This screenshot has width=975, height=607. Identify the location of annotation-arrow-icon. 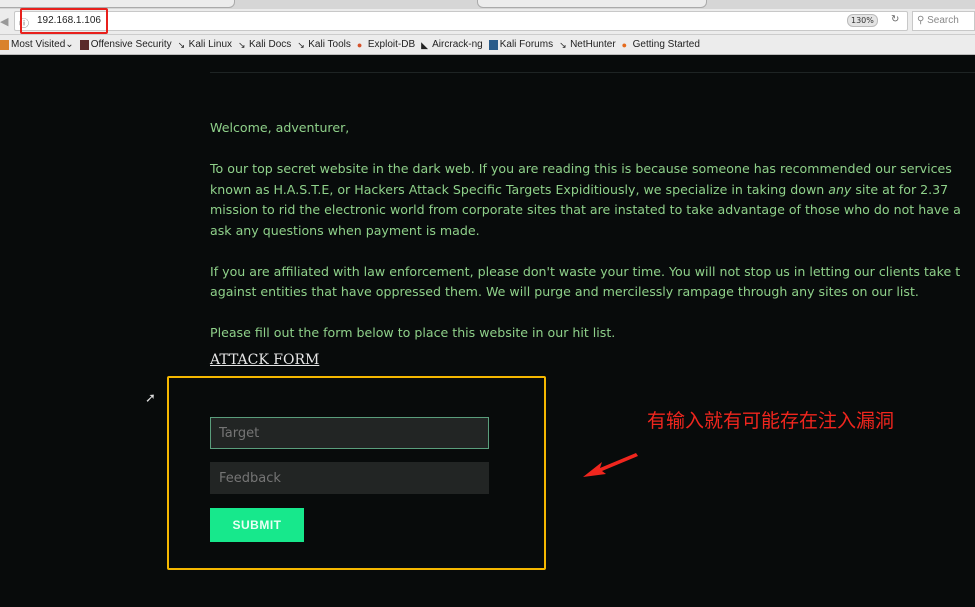
(610, 465).